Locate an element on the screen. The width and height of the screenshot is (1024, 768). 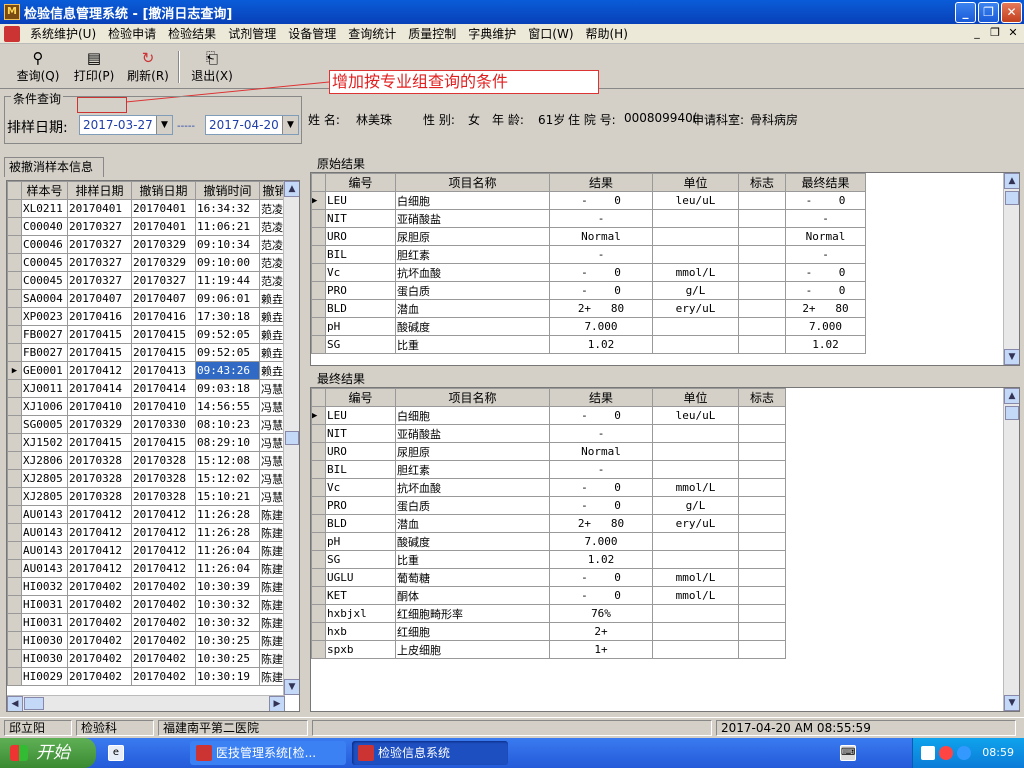
sample-row: ▶ GE0001 20170412 20170413 09:43:26 赖垚 is located at coordinates (148, 370).